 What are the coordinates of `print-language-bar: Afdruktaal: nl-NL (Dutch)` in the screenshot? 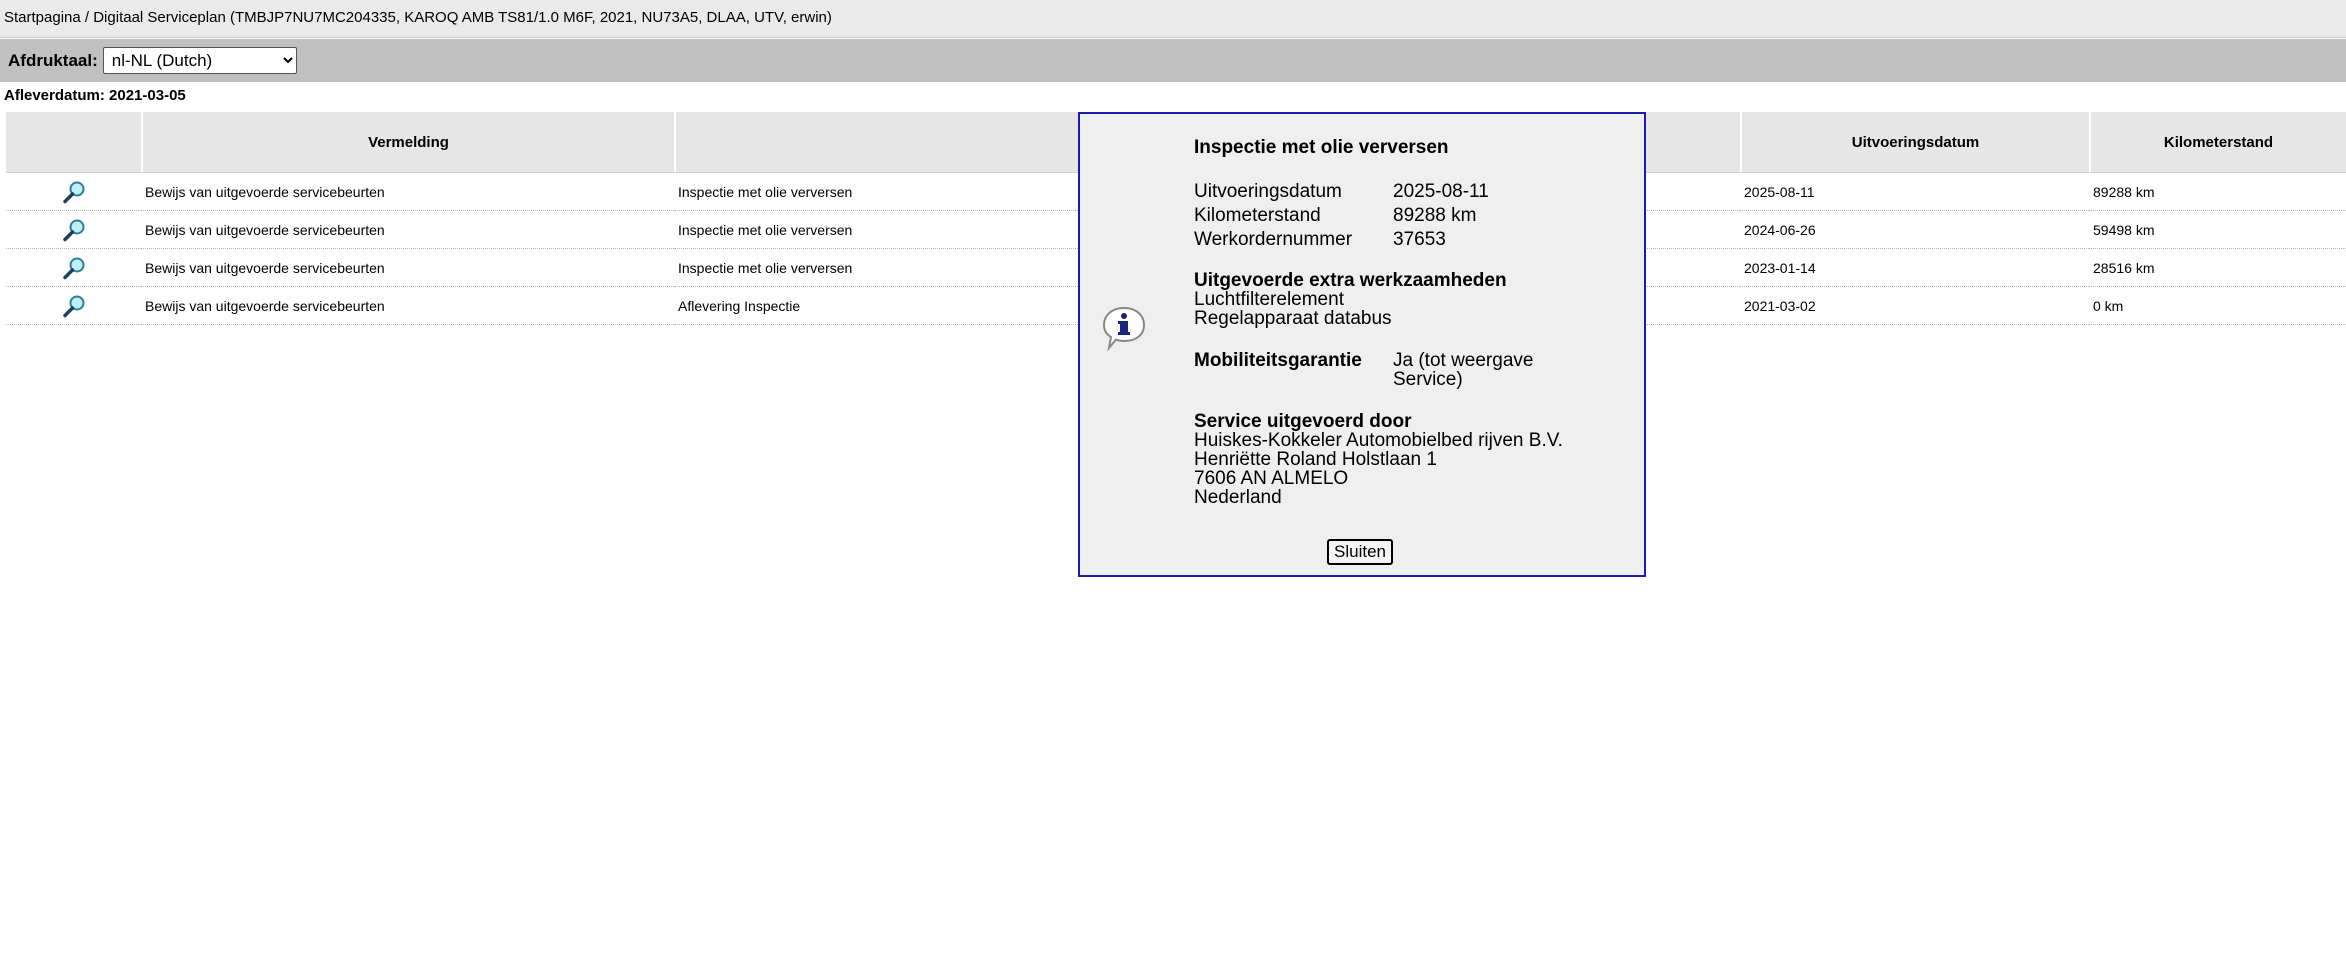 It's located at (1173, 60).